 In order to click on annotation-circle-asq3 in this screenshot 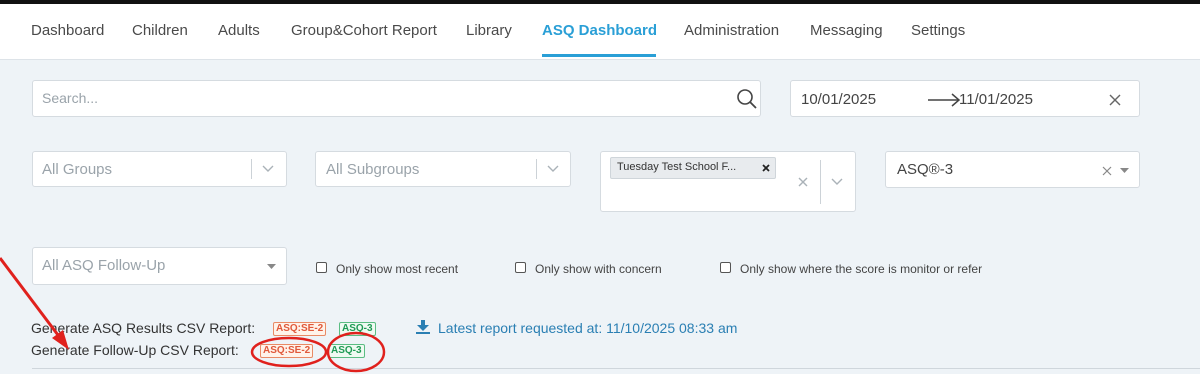, I will do `click(356, 352)`.